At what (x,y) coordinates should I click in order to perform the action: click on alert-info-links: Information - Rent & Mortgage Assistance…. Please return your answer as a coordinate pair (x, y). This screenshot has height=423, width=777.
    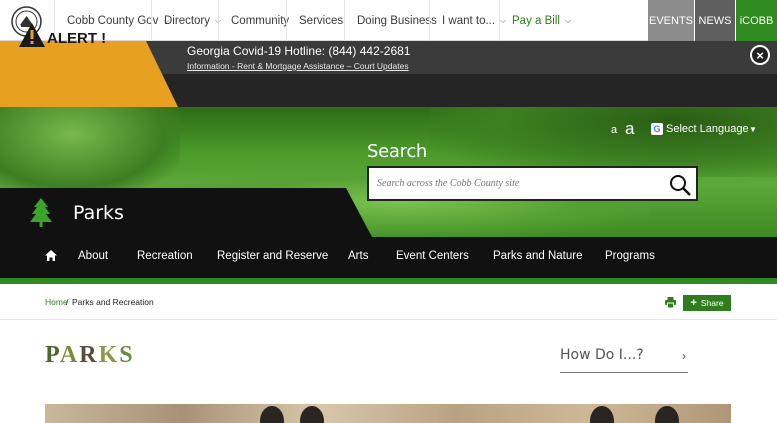
    Looking at the image, I should click on (298, 66).